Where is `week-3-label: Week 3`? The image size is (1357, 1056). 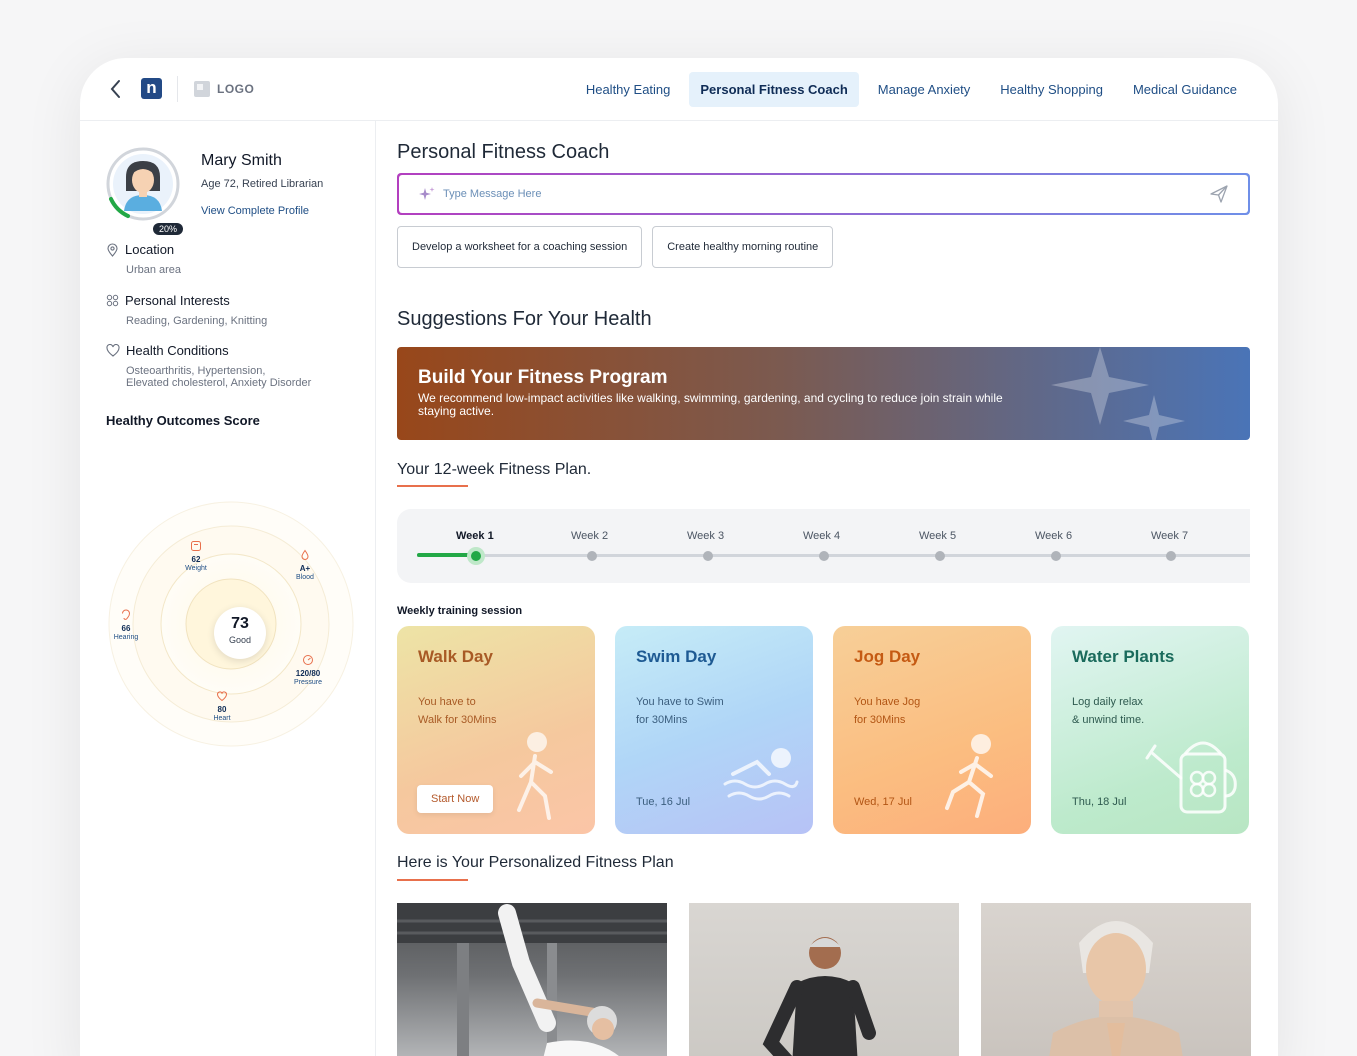
week-3-label: Week 3 is located at coordinates (705, 536).